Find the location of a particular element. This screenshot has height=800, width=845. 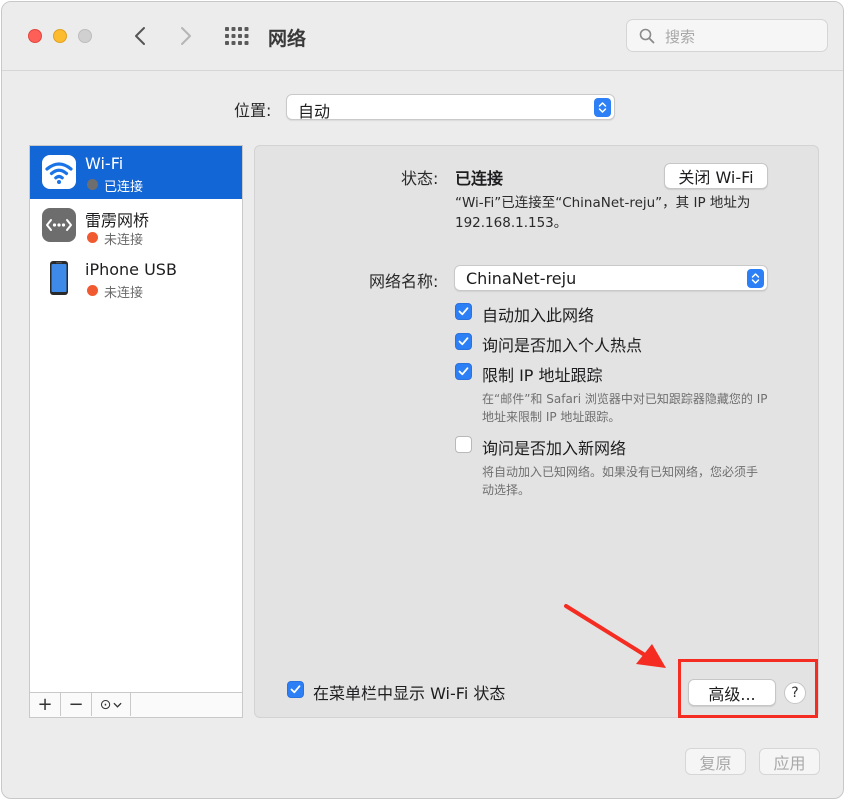

more-actions-icon: ⊙ is located at coordinates (105, 704).